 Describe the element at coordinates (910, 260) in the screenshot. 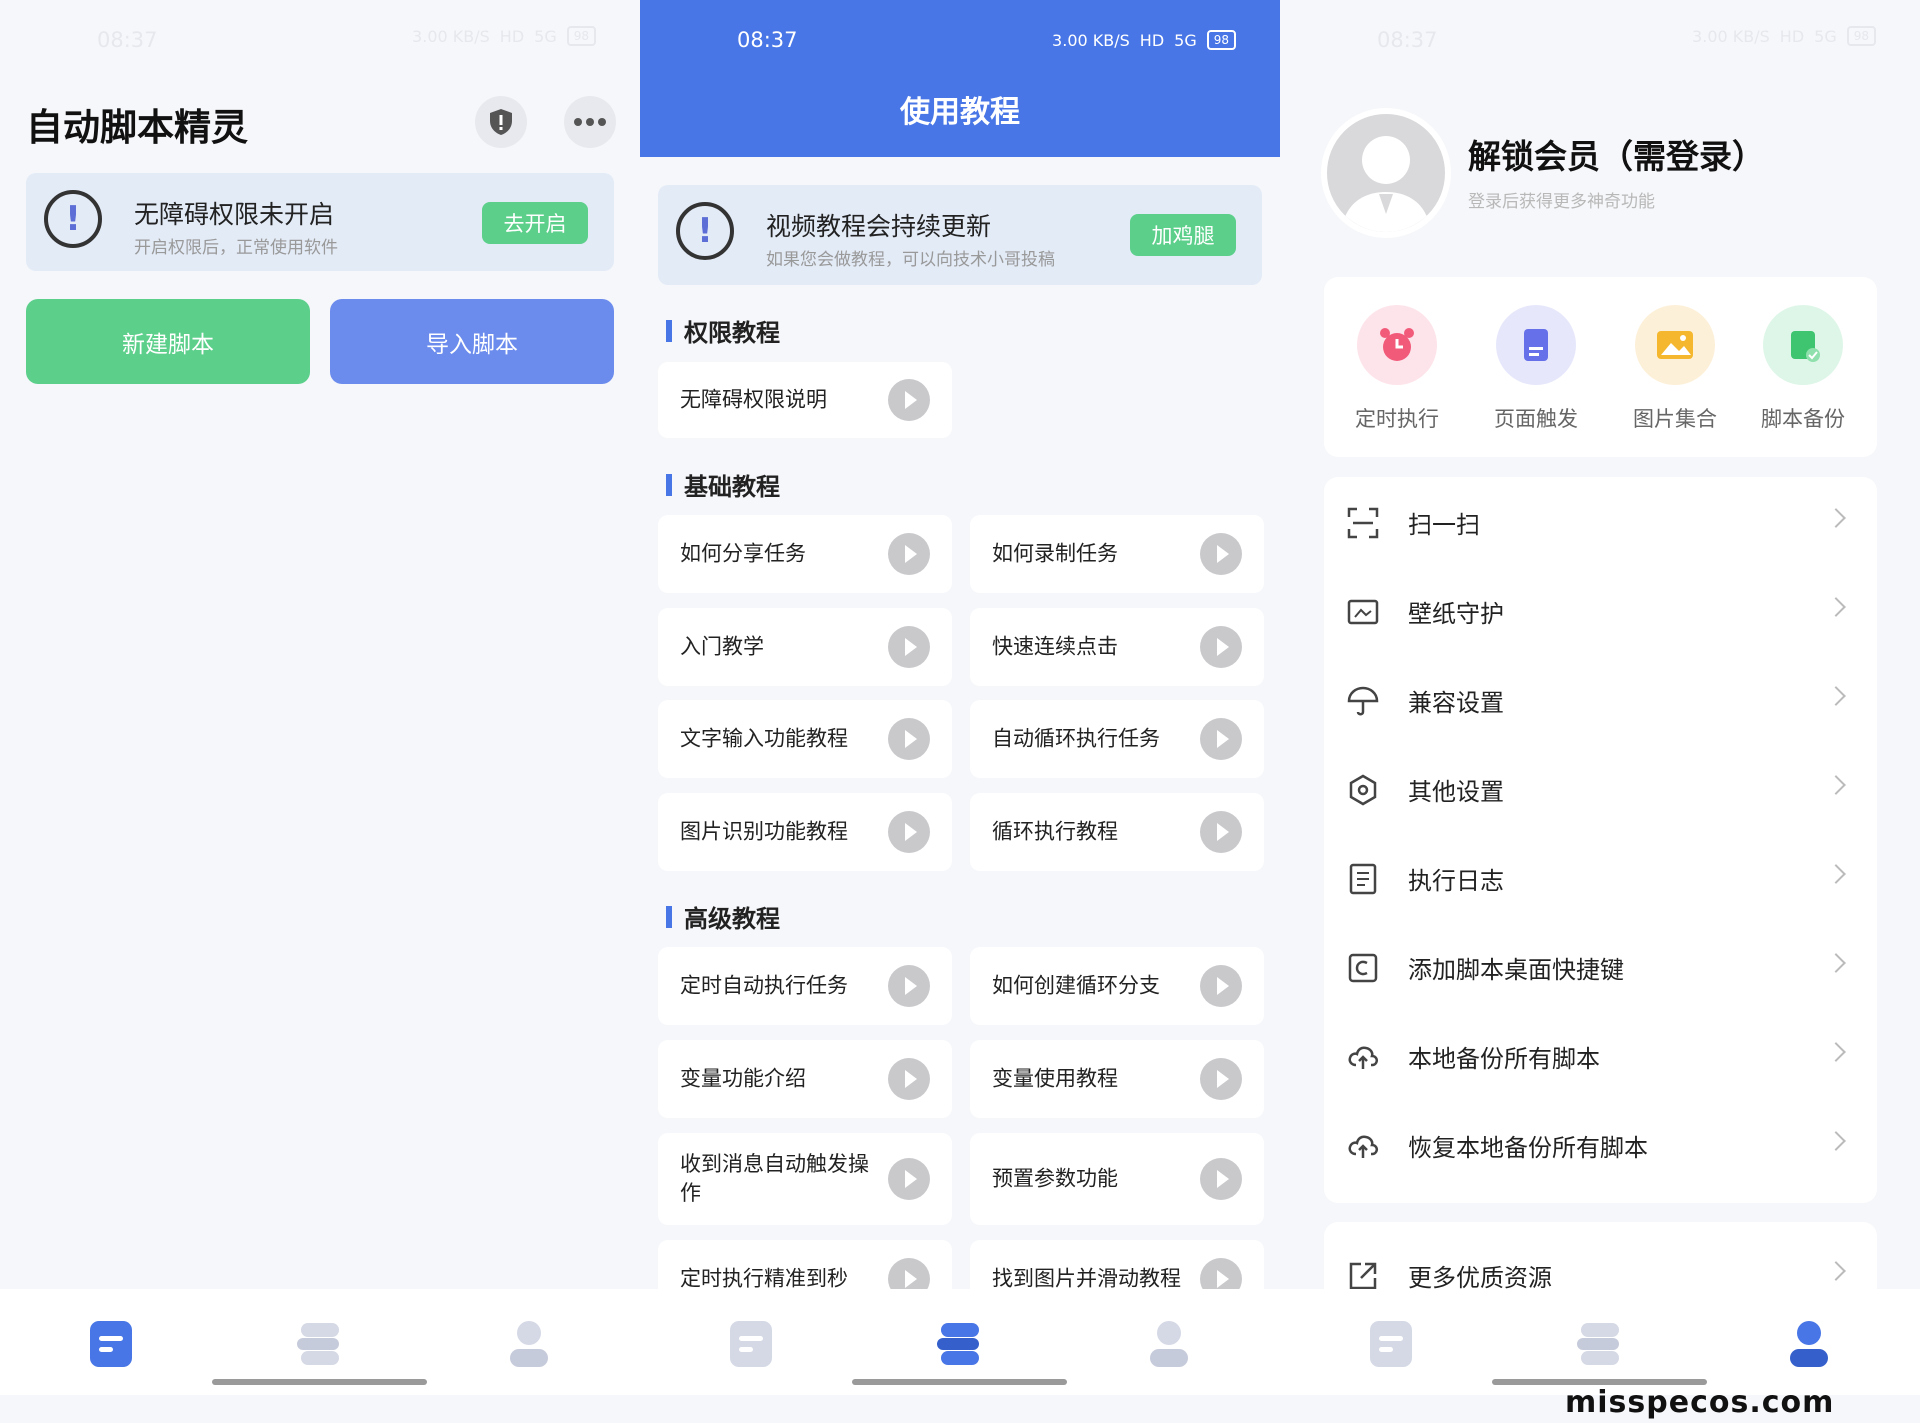

I see `alert-subtitle: 如果您会做教程，可以向技术小哥投稿` at that location.